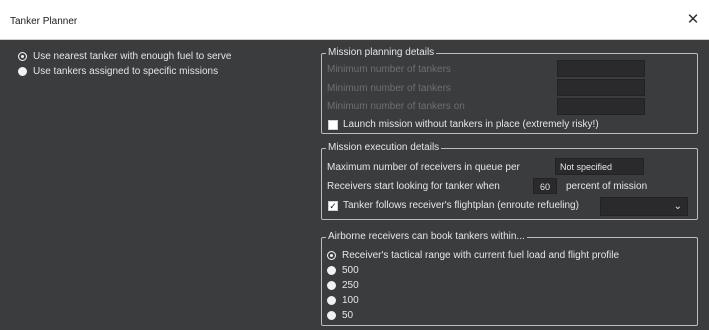 This screenshot has height=330, width=709. Describe the element at coordinates (350, 270) in the screenshot. I see `airborne-option-label: 500` at that location.